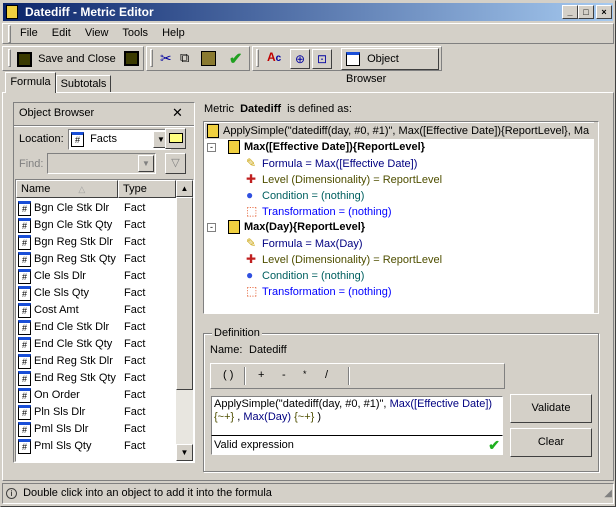  I want to click on floppy-disk-icon, so click(24, 59).